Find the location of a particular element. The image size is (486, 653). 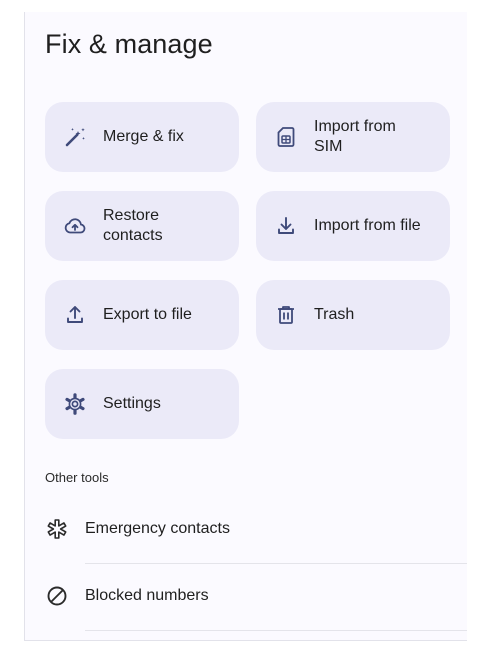

gear-icon is located at coordinates (75, 404).